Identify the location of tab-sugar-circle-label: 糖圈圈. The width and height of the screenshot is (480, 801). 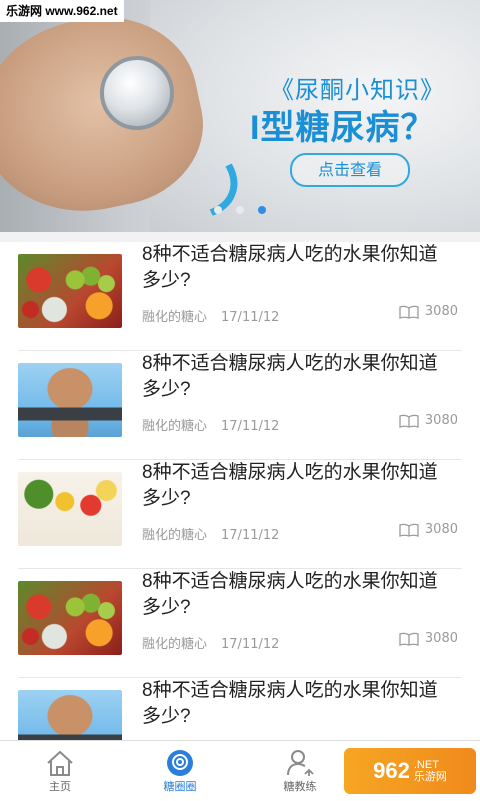
(180, 786).